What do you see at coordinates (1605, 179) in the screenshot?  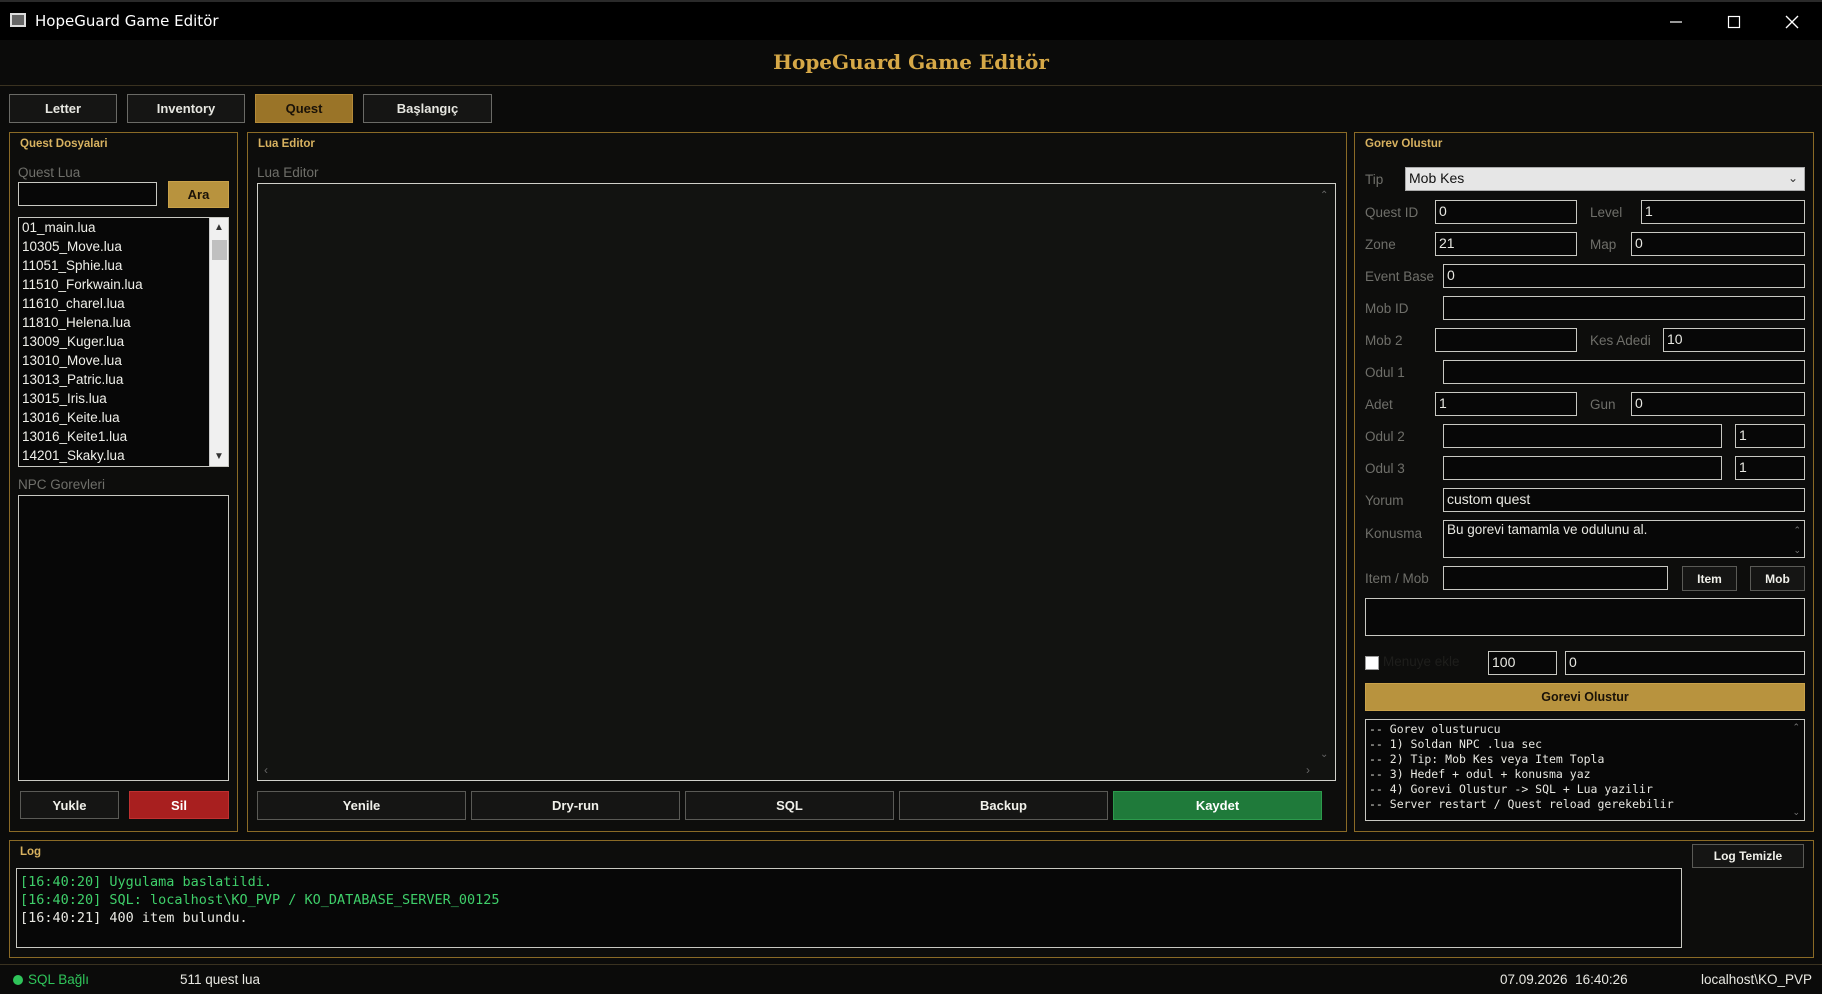 I see `tip-select: Mob Kes ⌄` at bounding box center [1605, 179].